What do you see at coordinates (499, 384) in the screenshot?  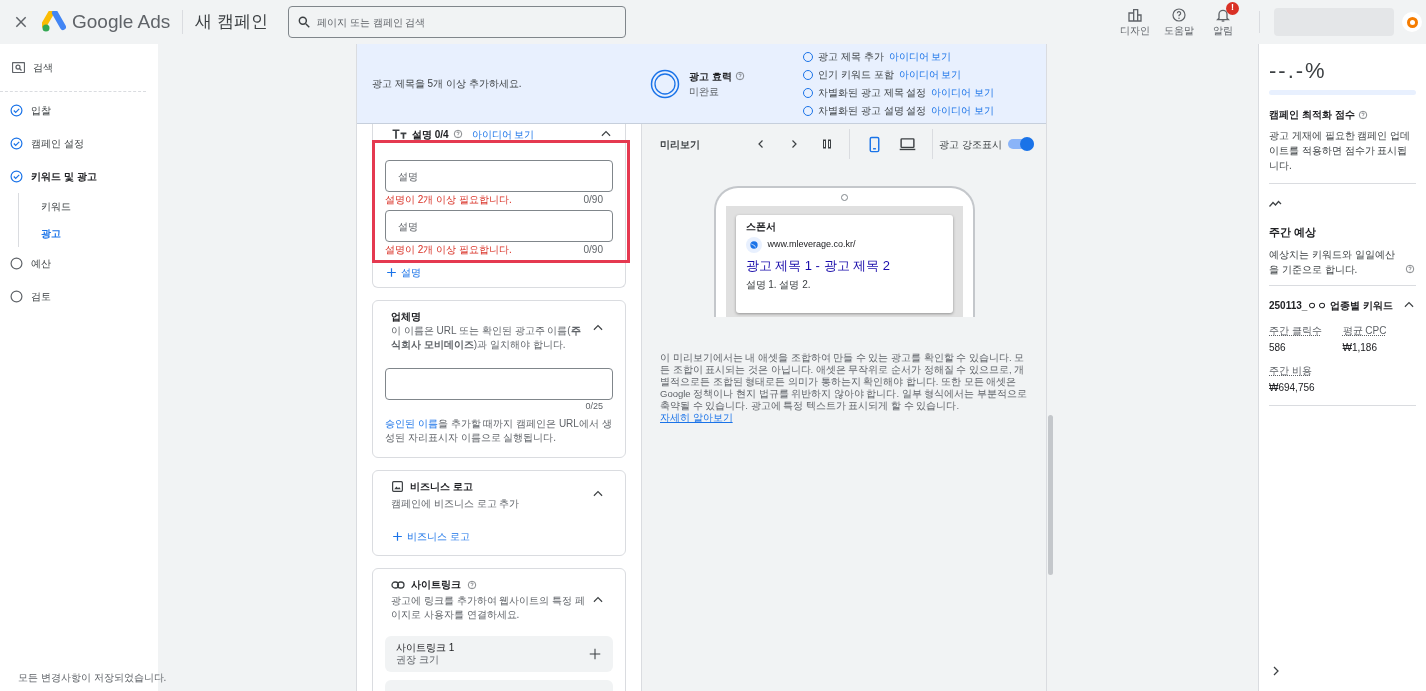 I see `text-input` at bounding box center [499, 384].